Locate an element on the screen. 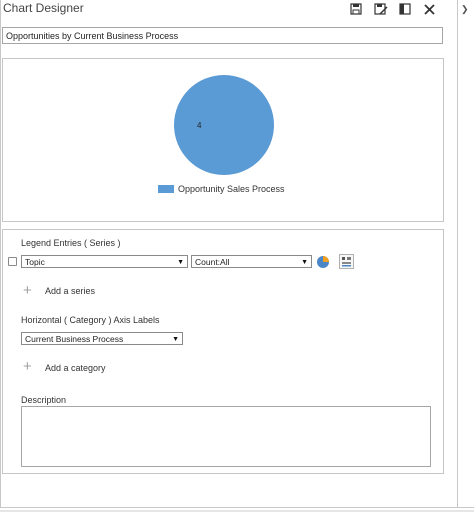 Image resolution: width=474 pixels, height=512 pixels. chart-name-input is located at coordinates (222, 35).